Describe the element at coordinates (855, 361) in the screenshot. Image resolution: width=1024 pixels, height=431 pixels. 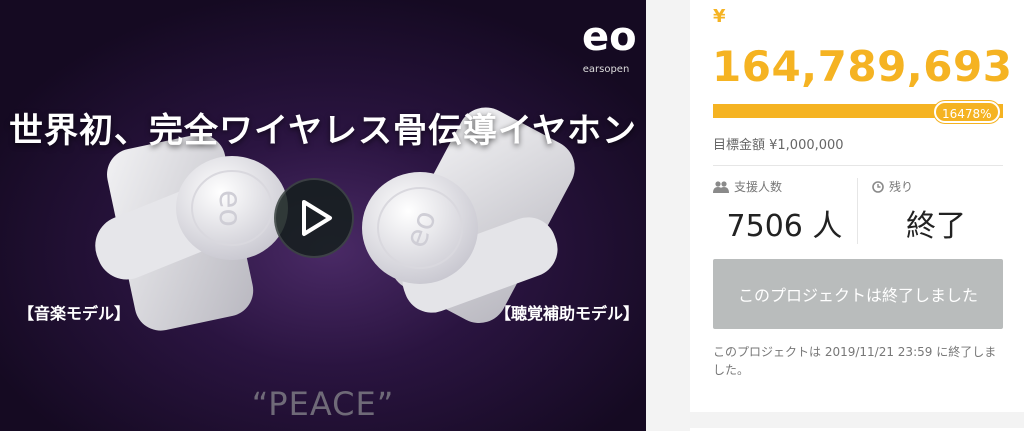
I see `project-ended-note: このプロジェクトは 2019/11/21 23:59 に終了しました。` at that location.